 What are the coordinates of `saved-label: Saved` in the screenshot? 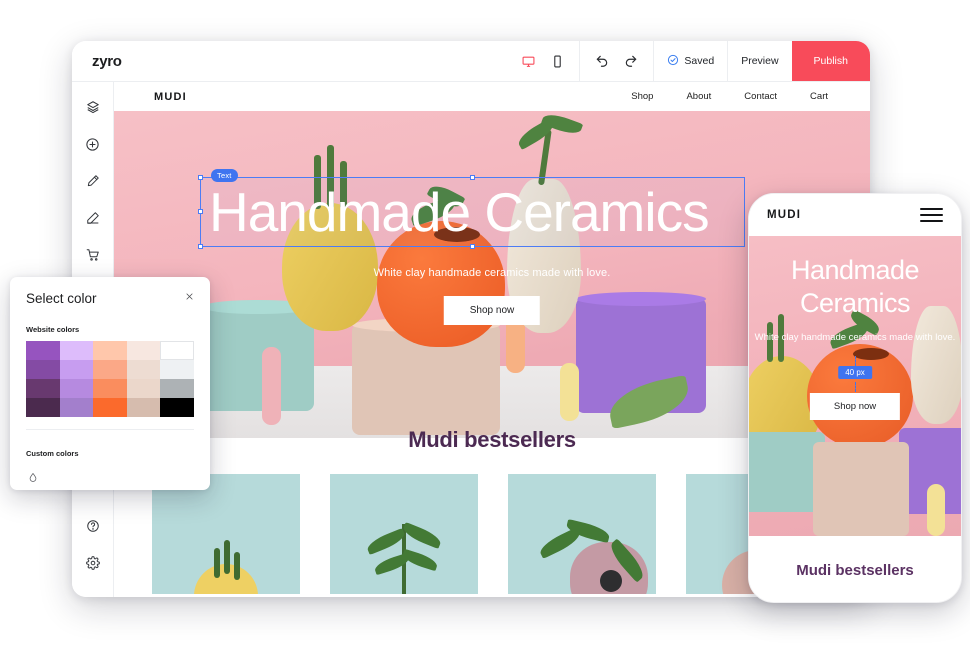 It's located at (699, 61).